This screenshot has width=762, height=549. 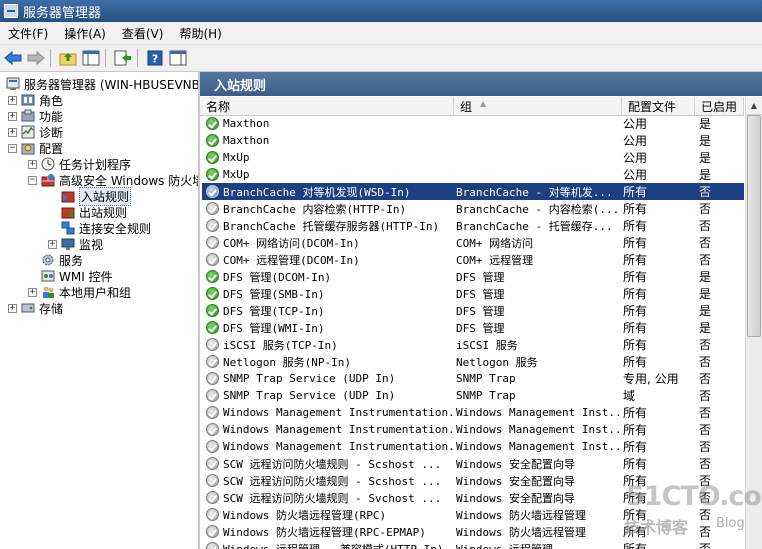 I want to click on column-header-profile: 配置文件, so click(x=658, y=106).